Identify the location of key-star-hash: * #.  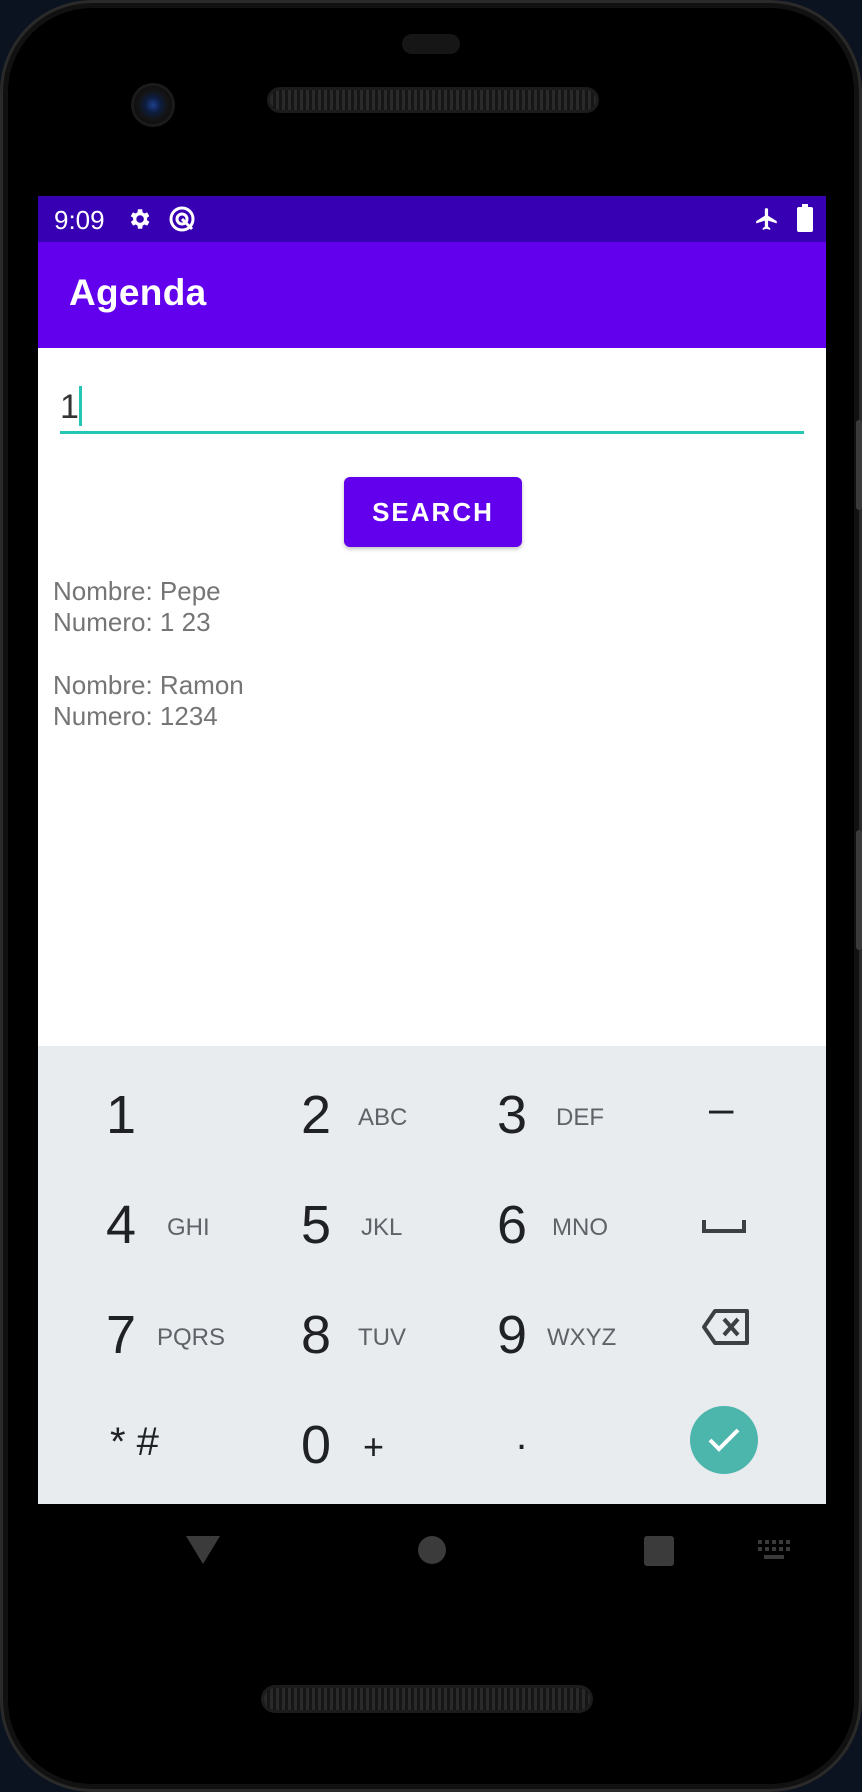
(136, 1431).